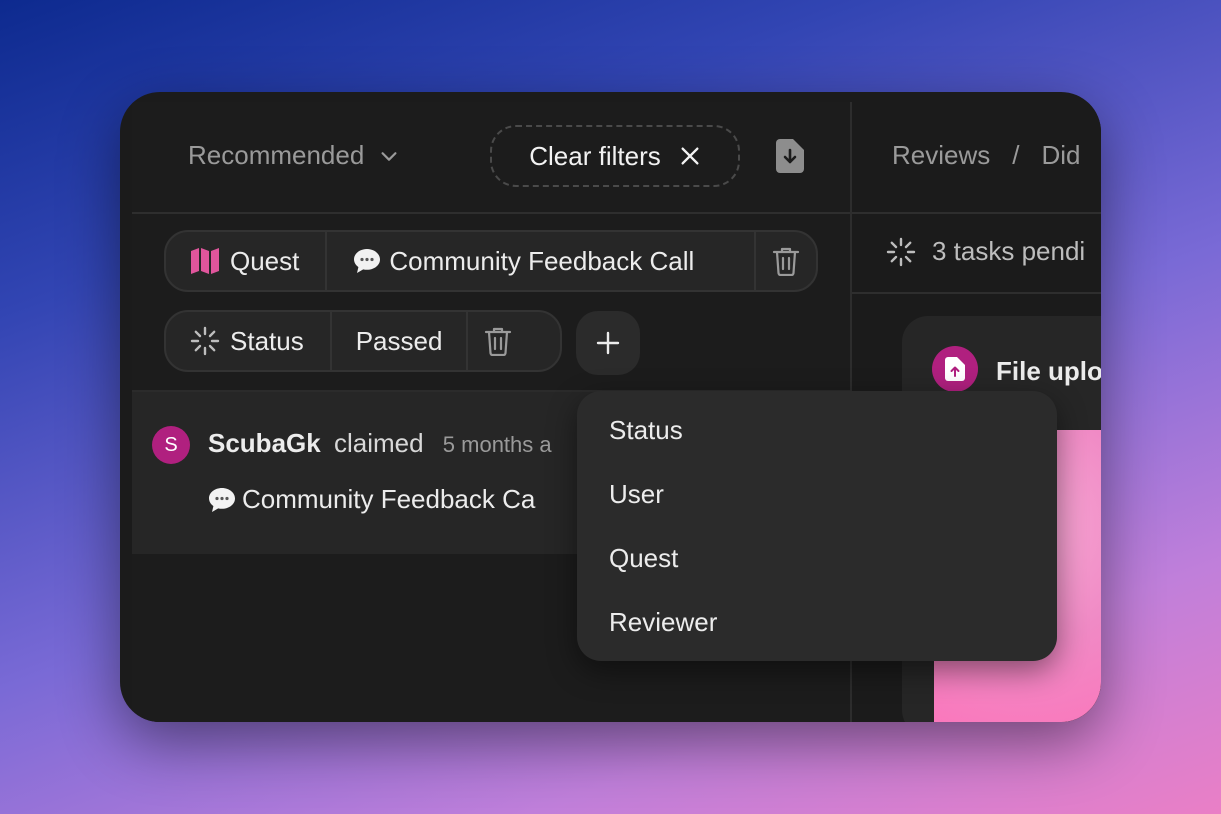 The width and height of the screenshot is (1221, 814). I want to click on activity-quest-label: Community Feedback Ca, so click(389, 499).